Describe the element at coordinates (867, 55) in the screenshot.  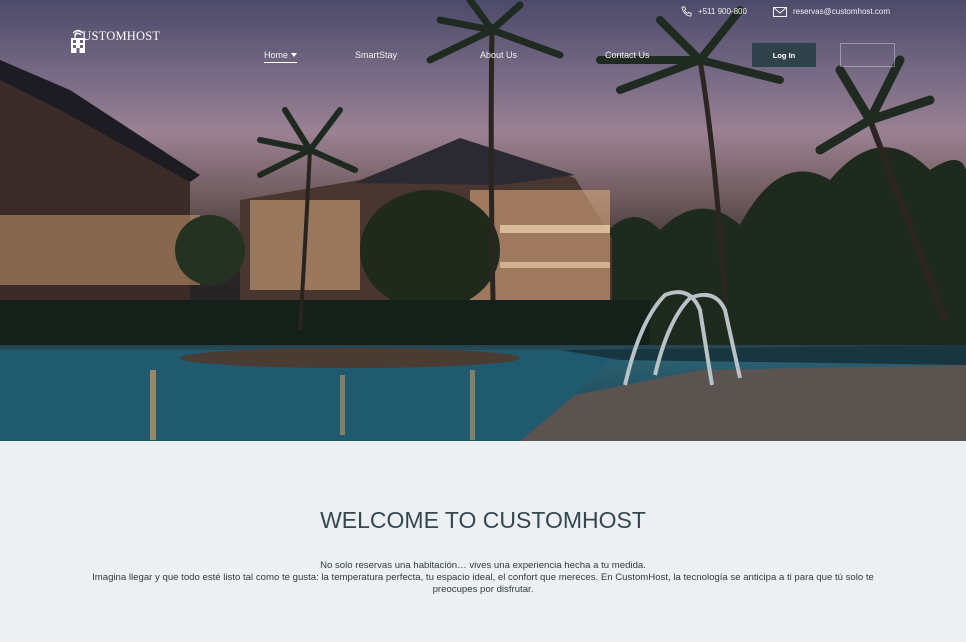
I see `secondary-button` at that location.